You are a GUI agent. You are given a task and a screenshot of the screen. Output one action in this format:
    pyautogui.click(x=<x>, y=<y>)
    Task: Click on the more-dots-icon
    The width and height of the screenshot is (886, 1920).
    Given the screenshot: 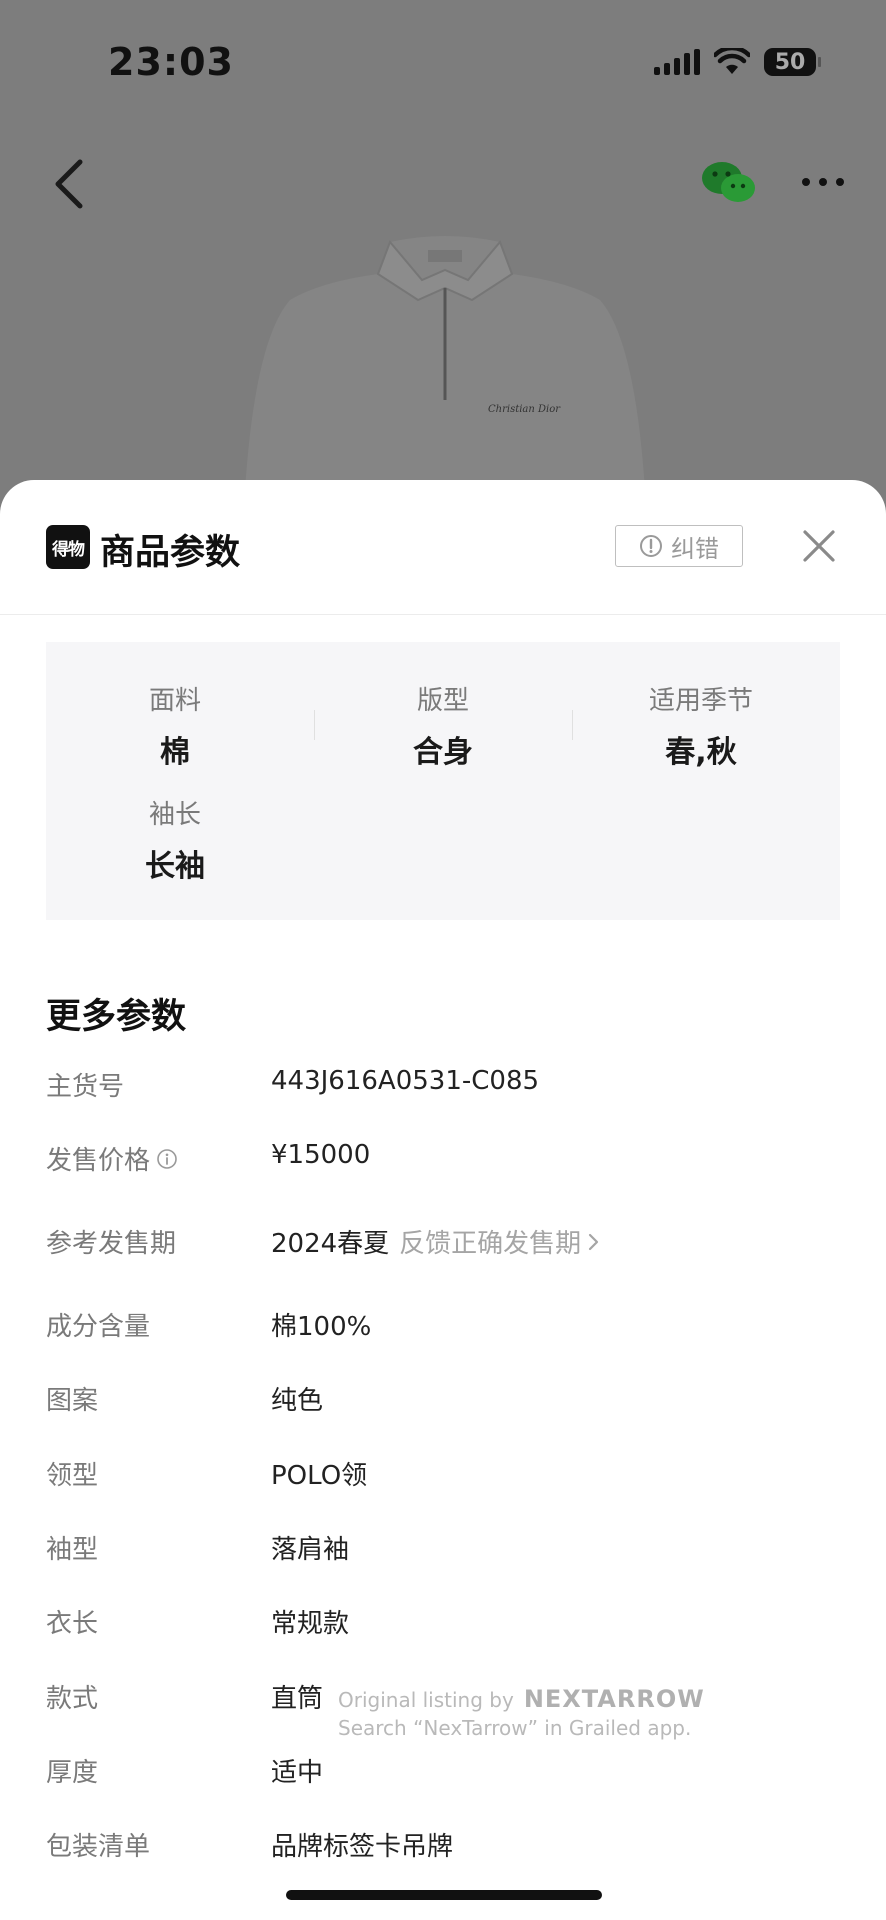 What is the action you would take?
    pyautogui.click(x=823, y=182)
    